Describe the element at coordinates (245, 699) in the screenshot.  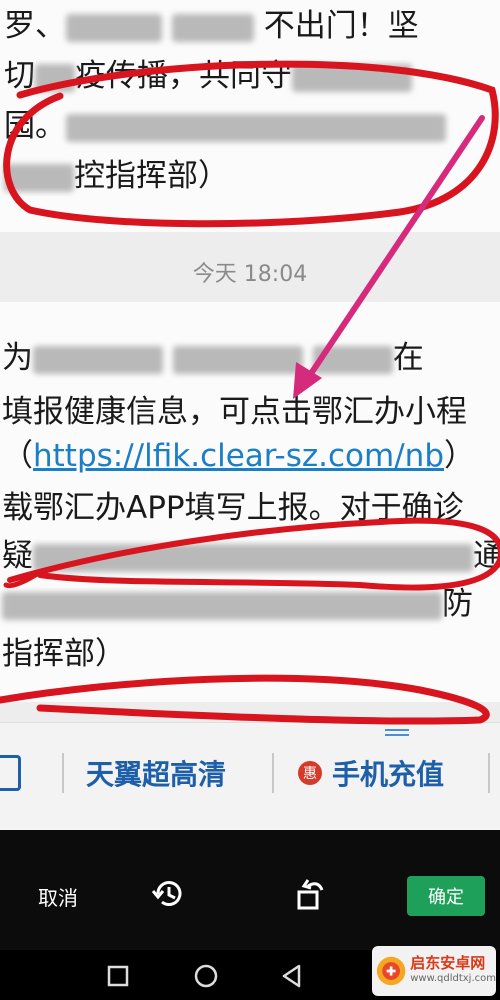
I see `annotation-ellipse-bottom` at that location.